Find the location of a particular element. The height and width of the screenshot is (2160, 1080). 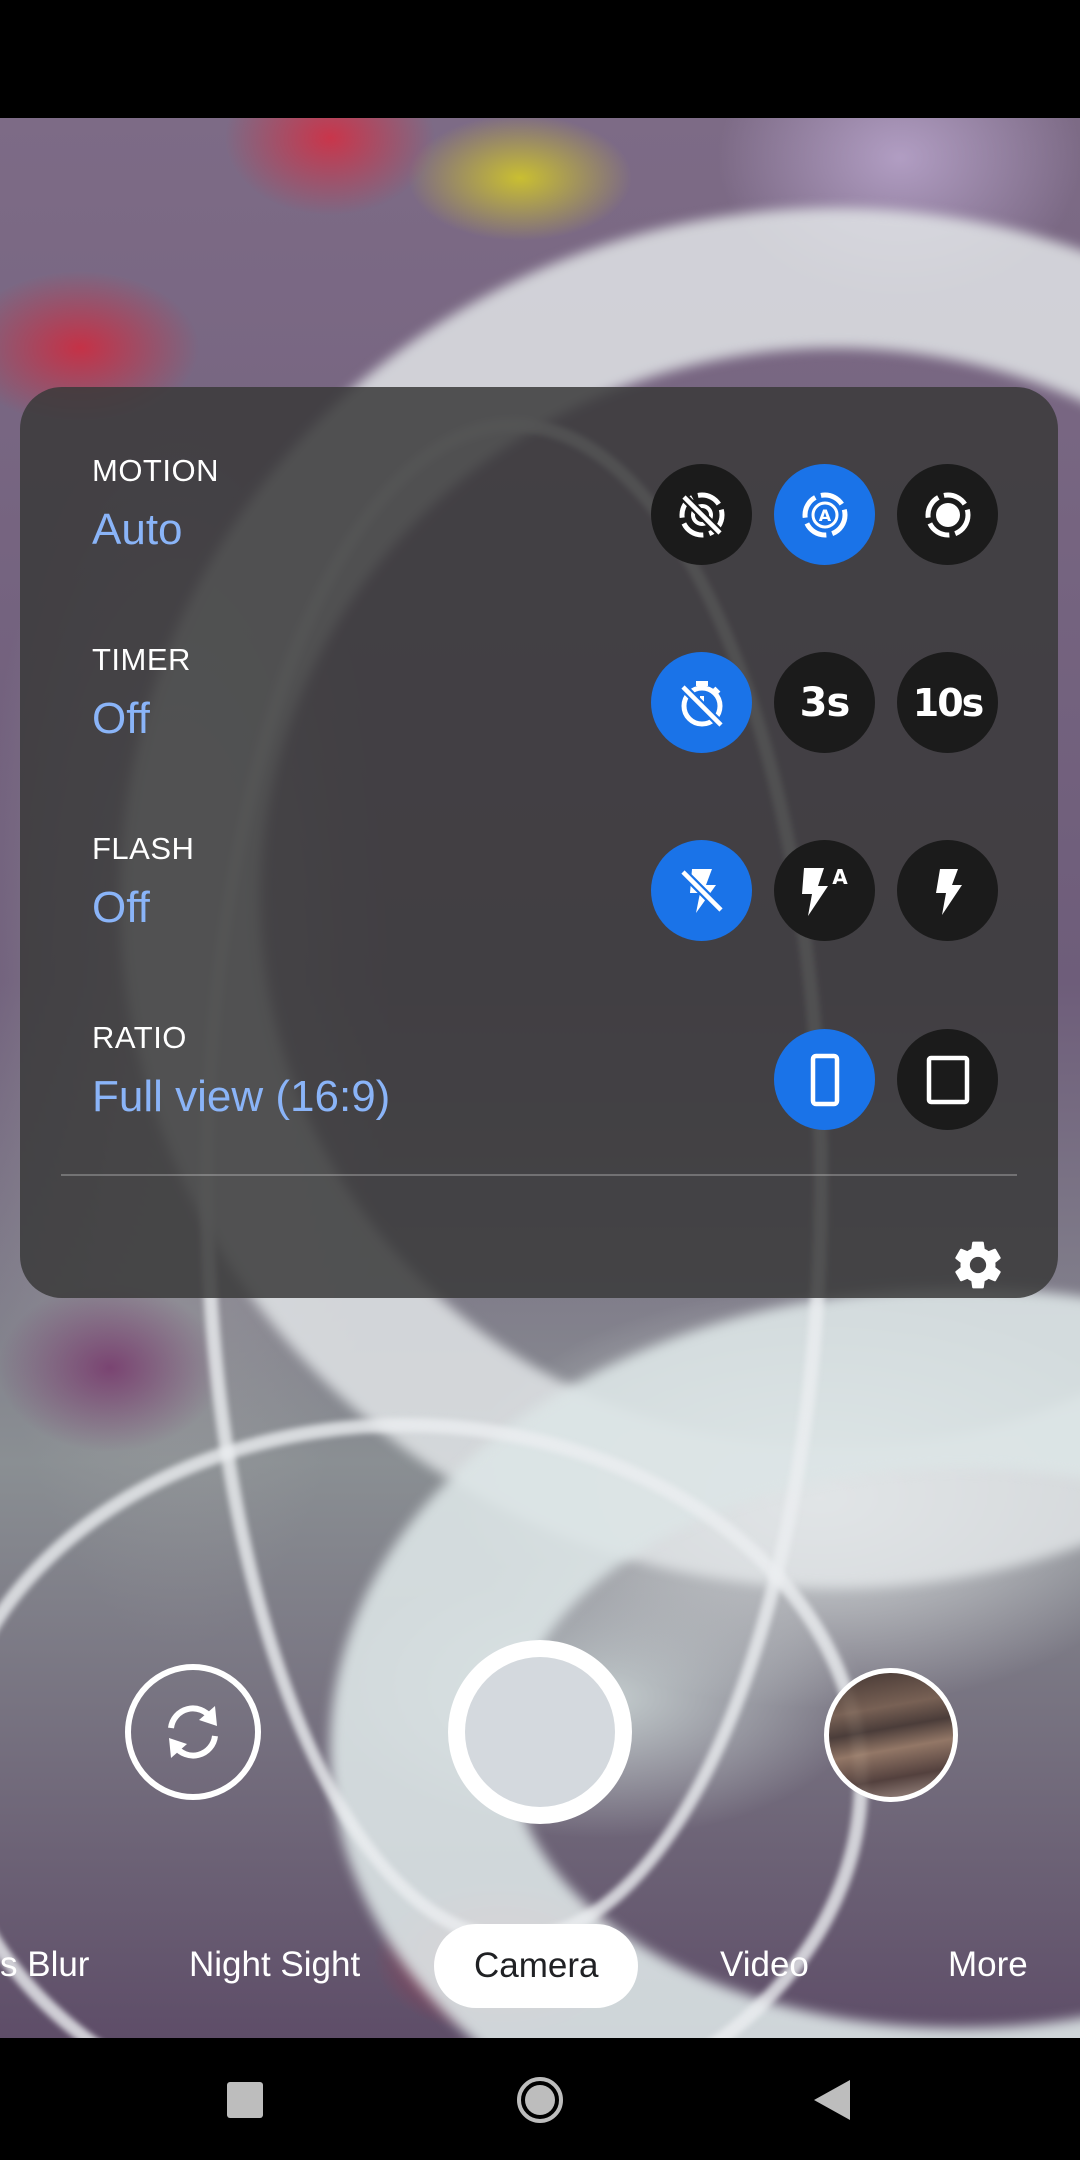

timer-10s-label: 10s is located at coordinates (948, 702).